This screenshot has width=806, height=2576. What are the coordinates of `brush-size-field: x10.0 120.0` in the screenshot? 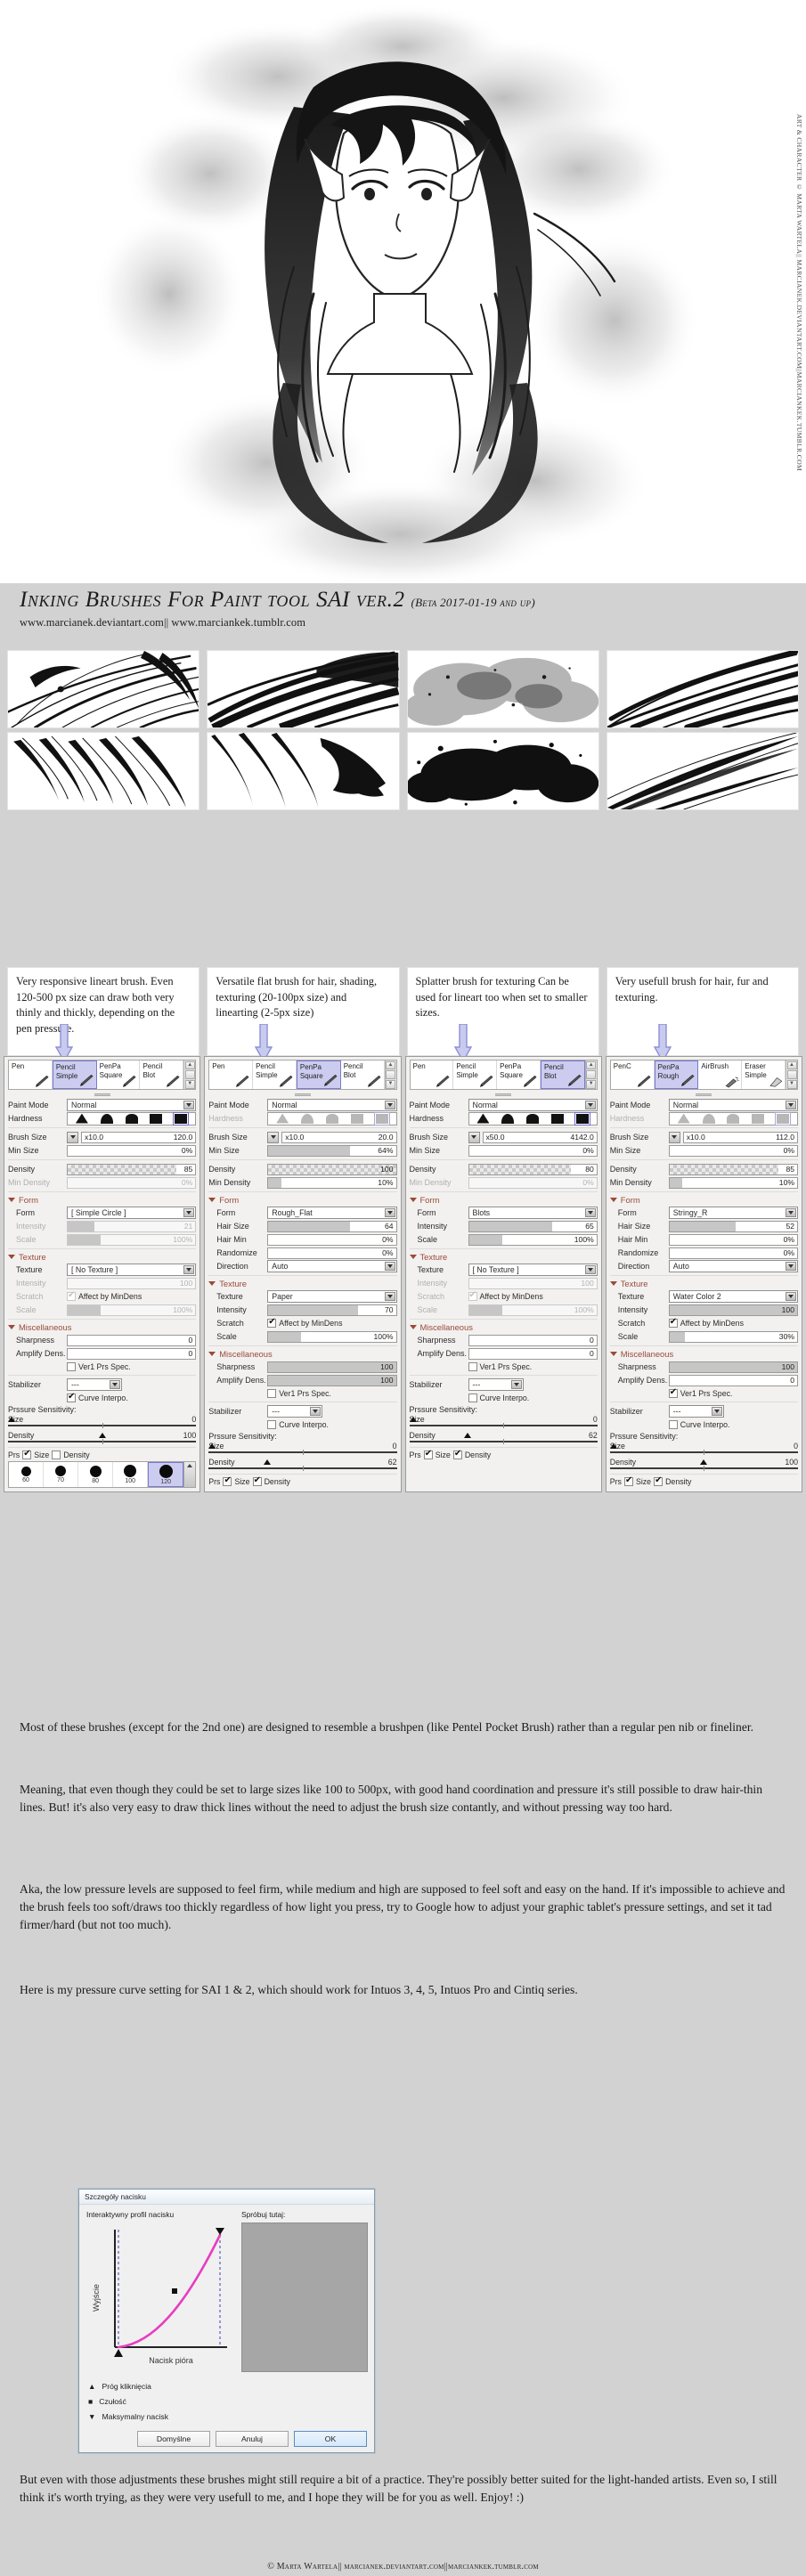 It's located at (139, 1137).